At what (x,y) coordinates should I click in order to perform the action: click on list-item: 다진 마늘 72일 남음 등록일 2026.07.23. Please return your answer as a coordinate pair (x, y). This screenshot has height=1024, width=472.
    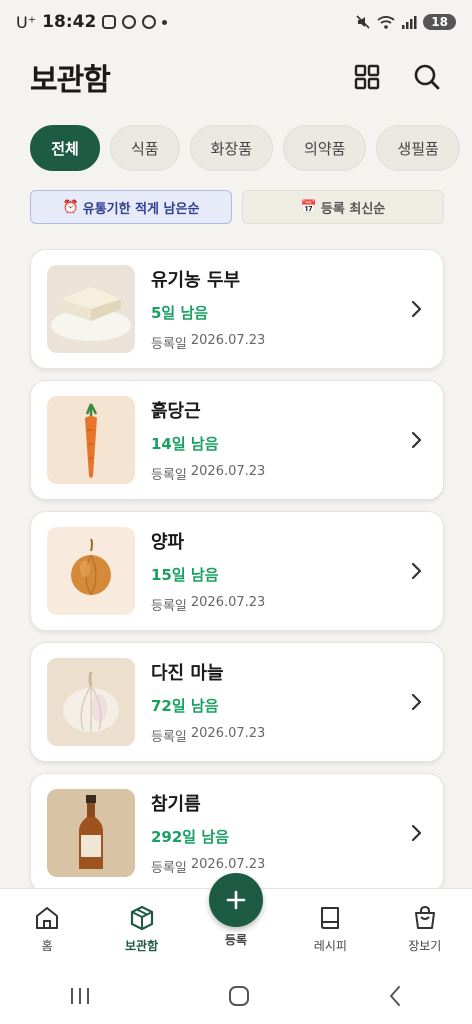
    Looking at the image, I should click on (237, 702).